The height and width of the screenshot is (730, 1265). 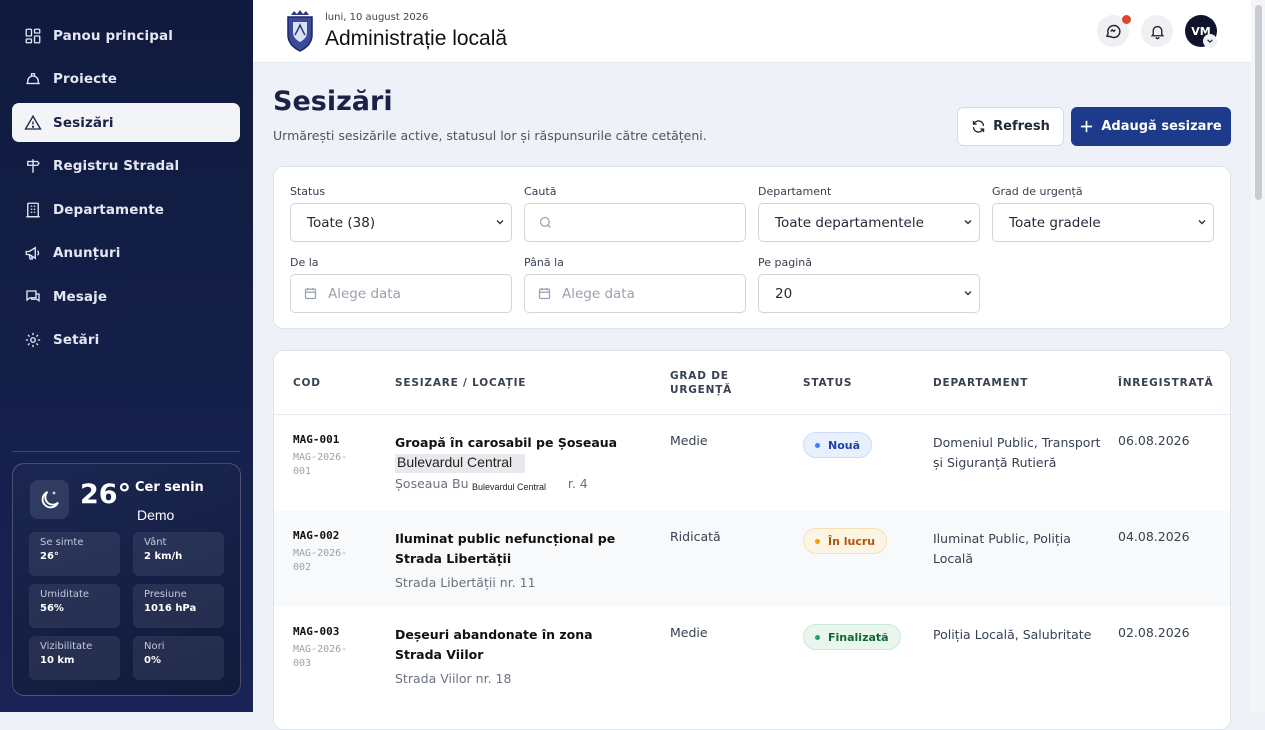 I want to click on sidebar-item-label: Panou principal, so click(x=113, y=35).